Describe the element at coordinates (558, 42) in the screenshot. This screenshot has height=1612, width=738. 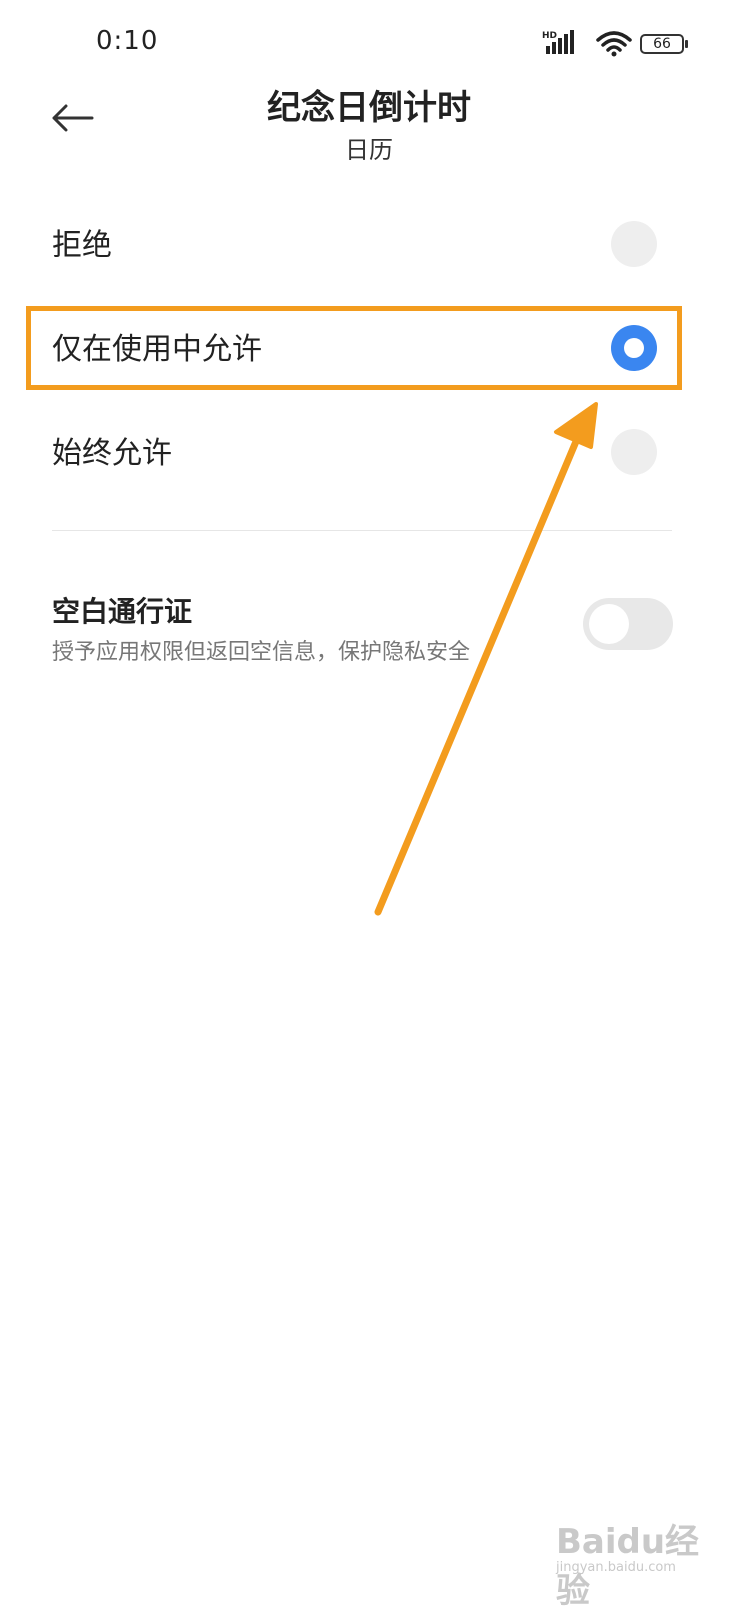
I see `hd-signal-icon: HD` at that location.